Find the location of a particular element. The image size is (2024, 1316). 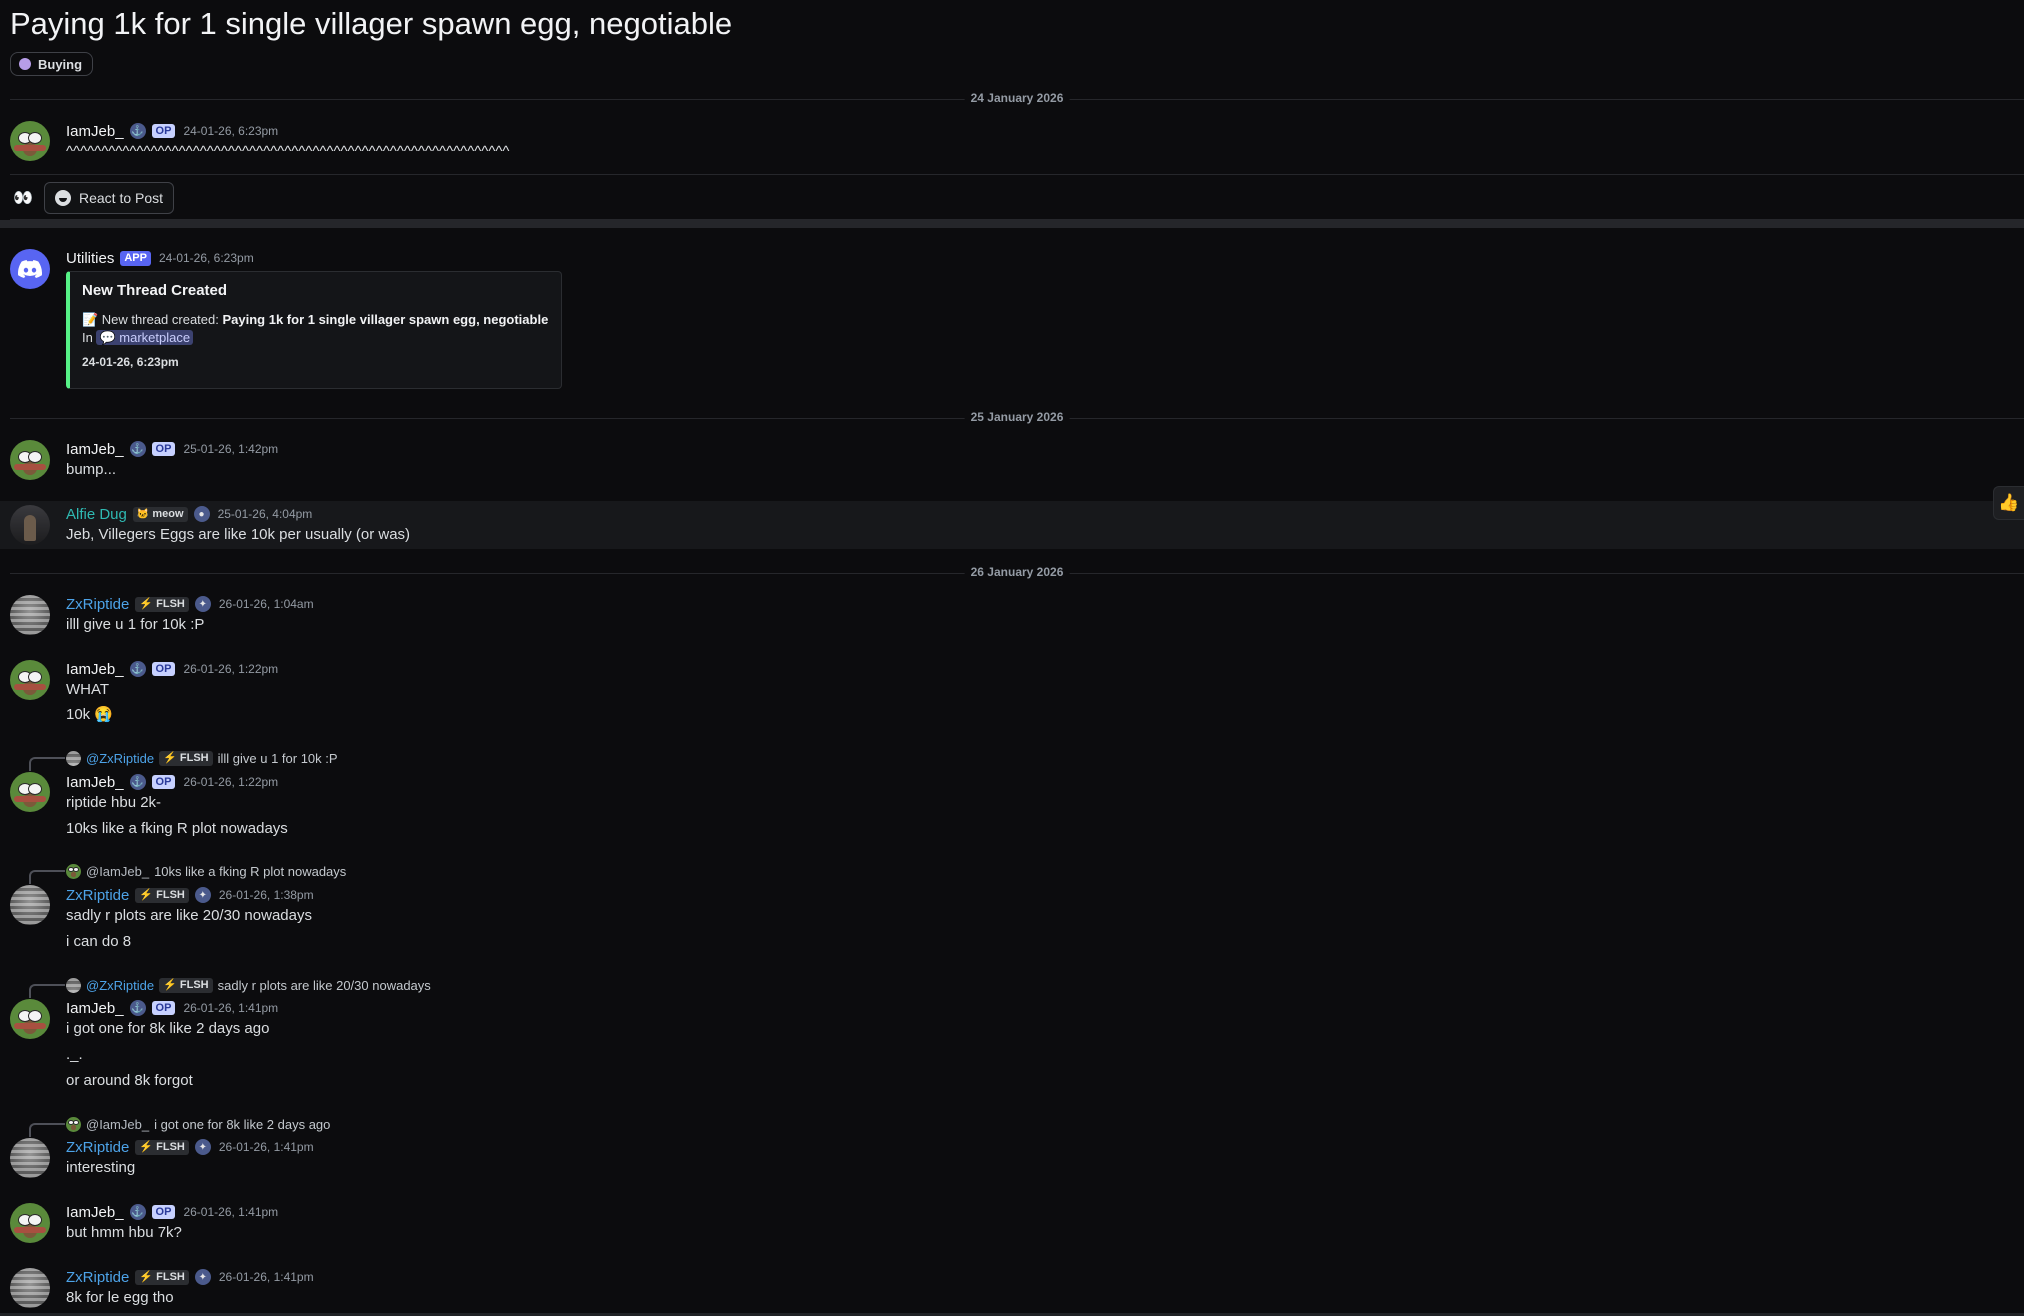

crying-emoji: 😭 is located at coordinates (104, 714).